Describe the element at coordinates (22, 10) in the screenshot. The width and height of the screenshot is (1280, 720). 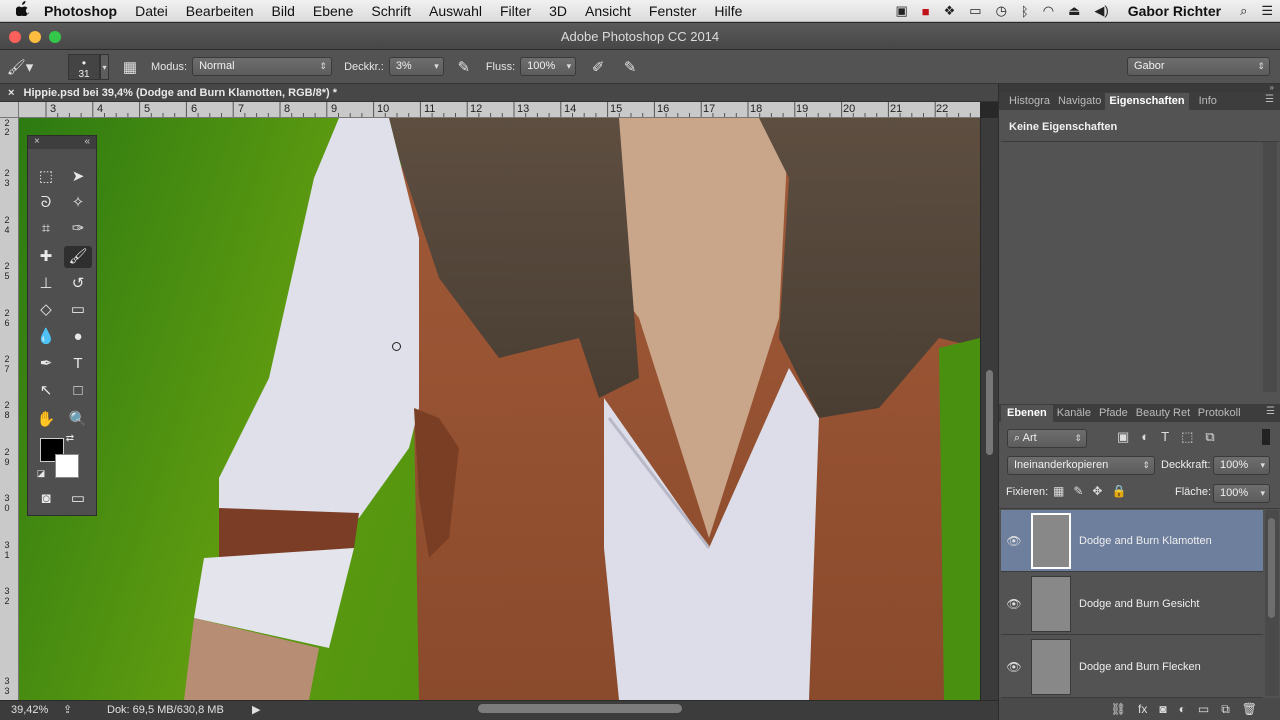
I see `apple-icon` at that location.